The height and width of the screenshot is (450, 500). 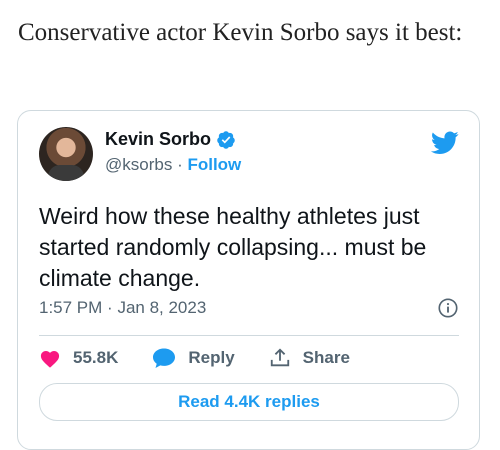 I want to click on tweet-meta-row: 1:57 PM · Jan 8, 2023, so click(x=249, y=308).